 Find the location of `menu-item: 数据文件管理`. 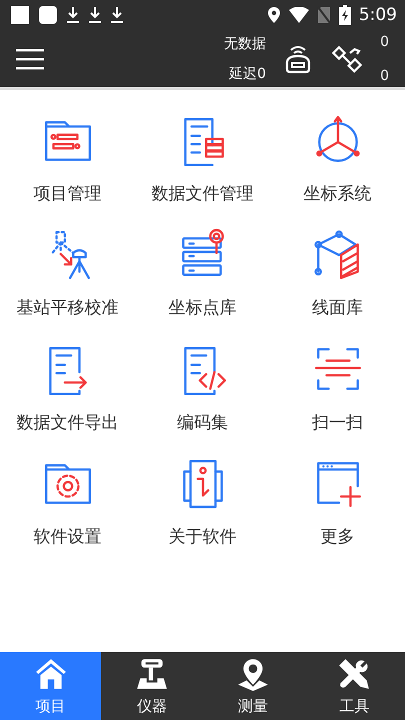

menu-item: 数据文件管理 is located at coordinates (202, 159).